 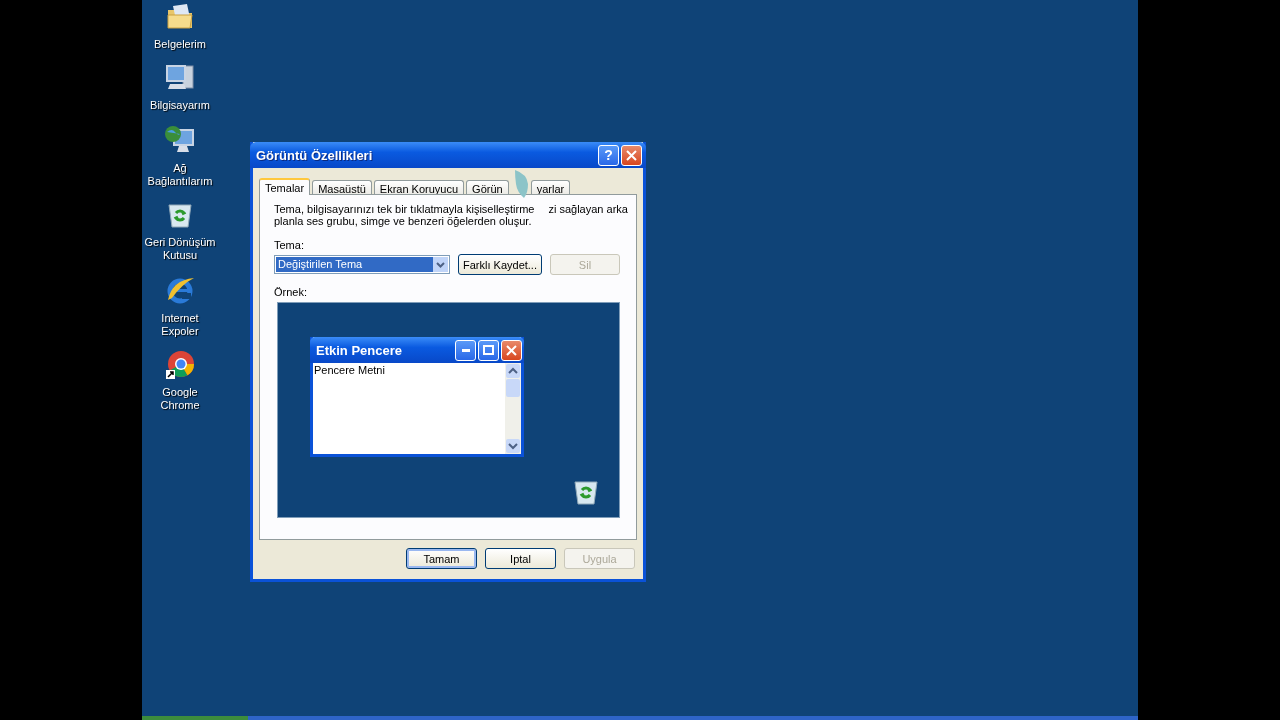 I want to click on preview-label: Örnek:, so click(x=291, y=292).